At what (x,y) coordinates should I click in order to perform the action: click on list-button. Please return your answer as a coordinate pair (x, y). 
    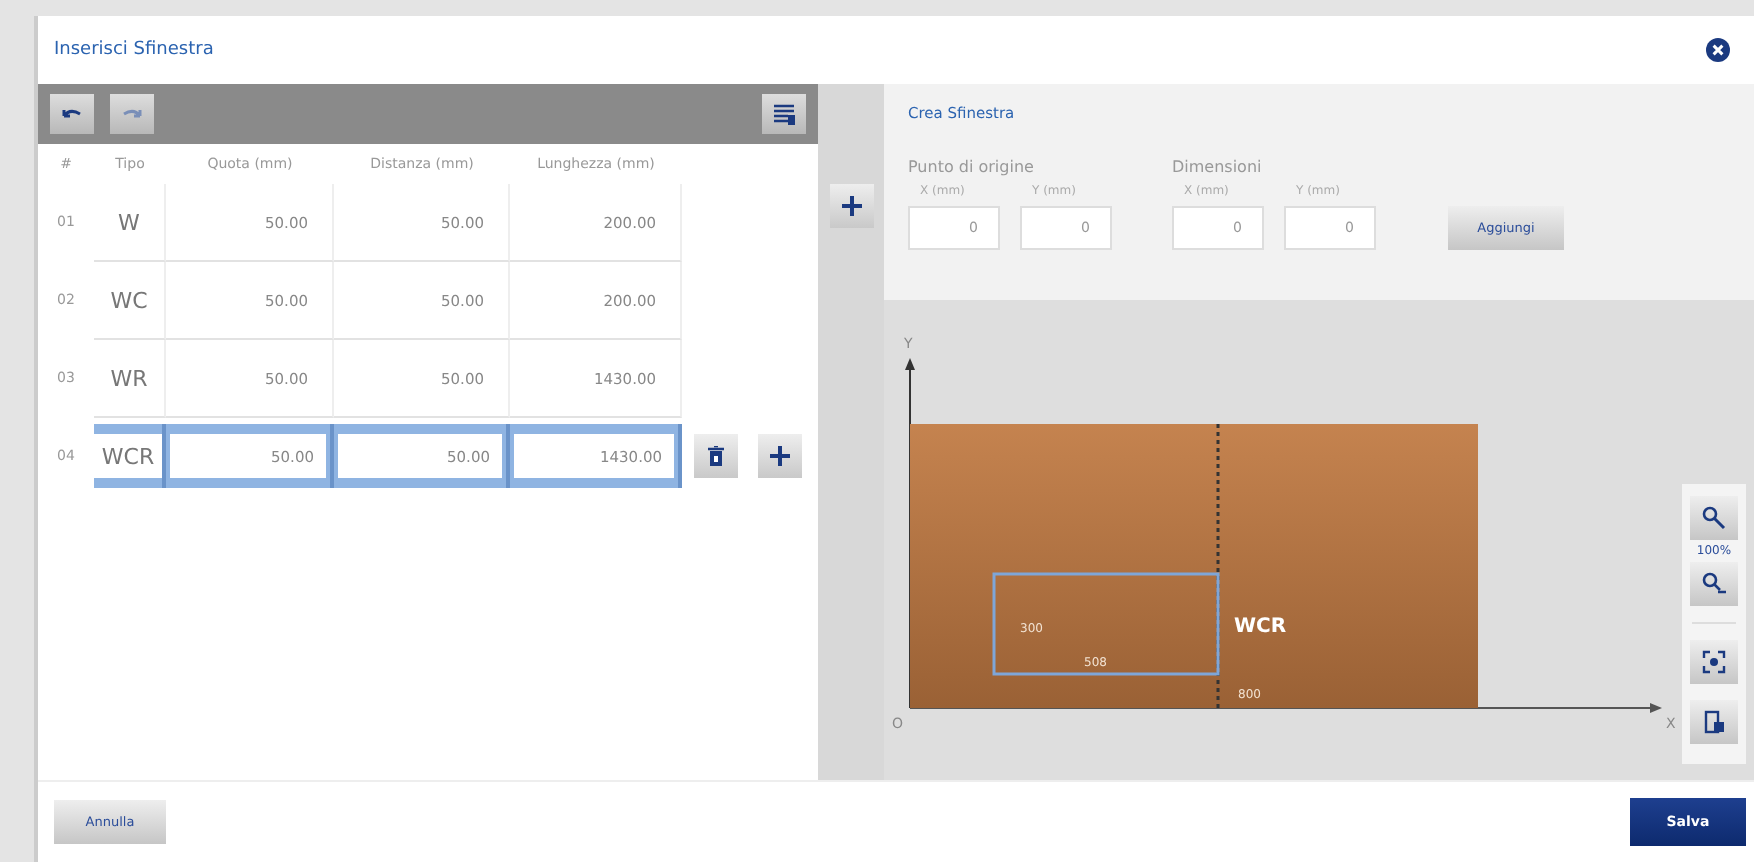
    Looking at the image, I should click on (784, 114).